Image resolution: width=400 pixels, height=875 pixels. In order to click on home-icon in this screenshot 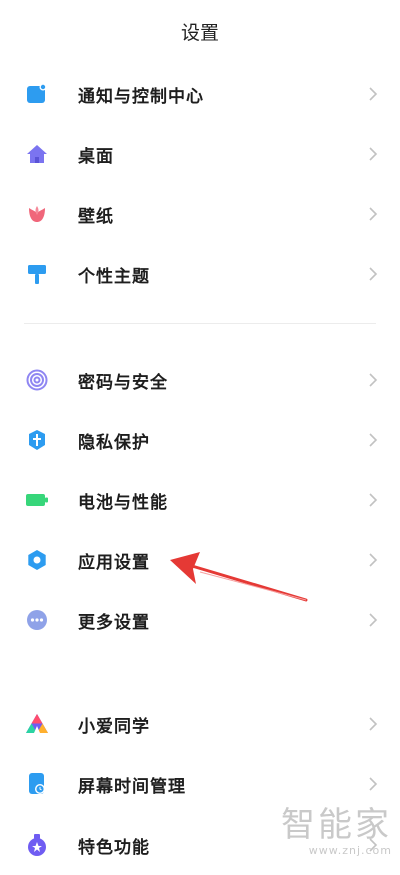, I will do `click(37, 154)`.